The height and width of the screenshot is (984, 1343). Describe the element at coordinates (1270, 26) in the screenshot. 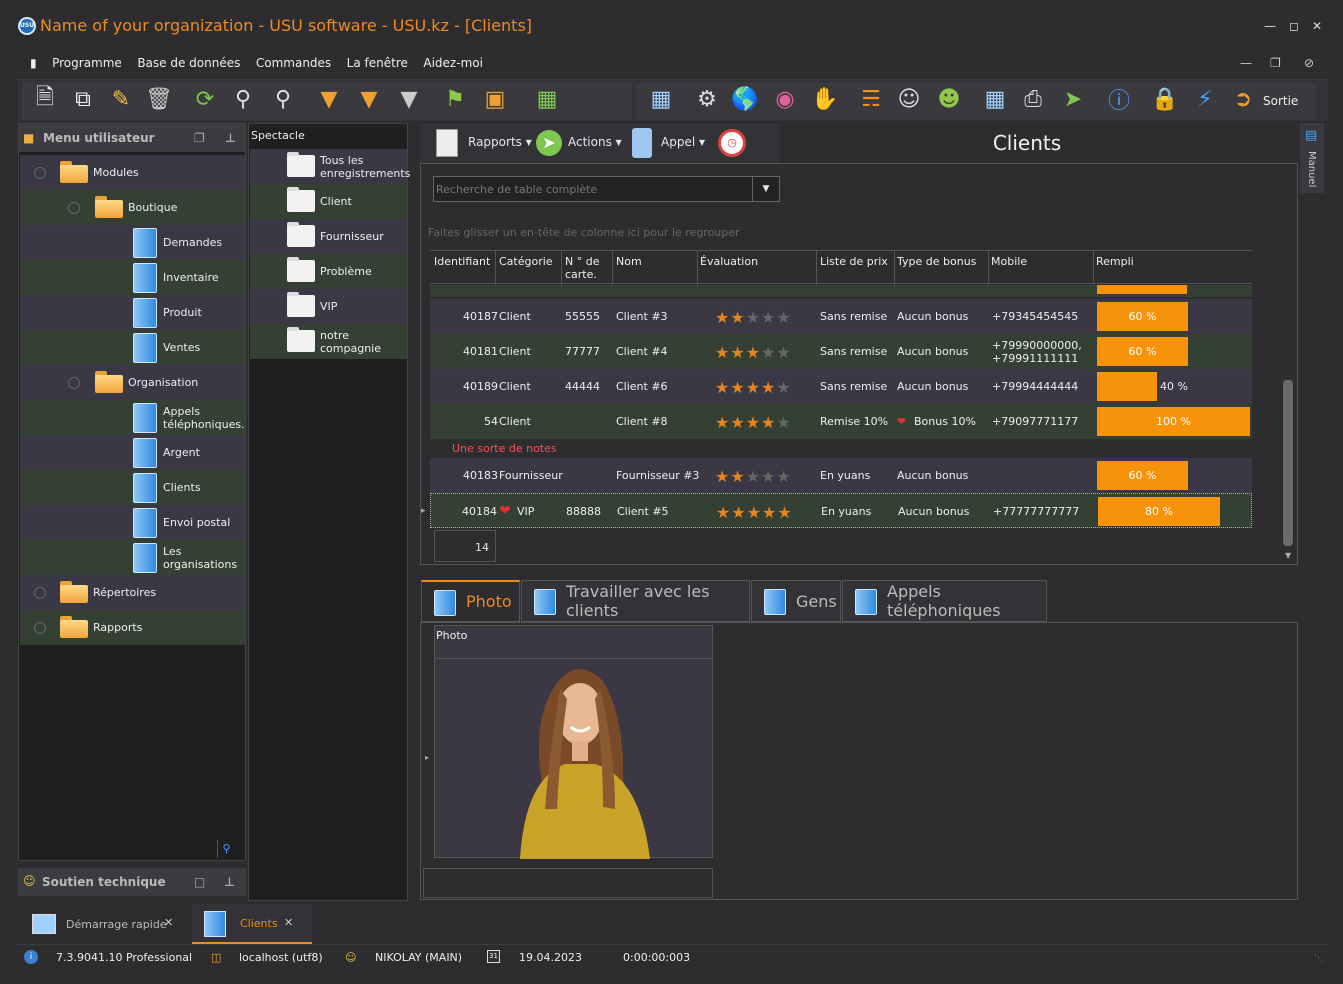

I see `minimize-button: —` at that location.